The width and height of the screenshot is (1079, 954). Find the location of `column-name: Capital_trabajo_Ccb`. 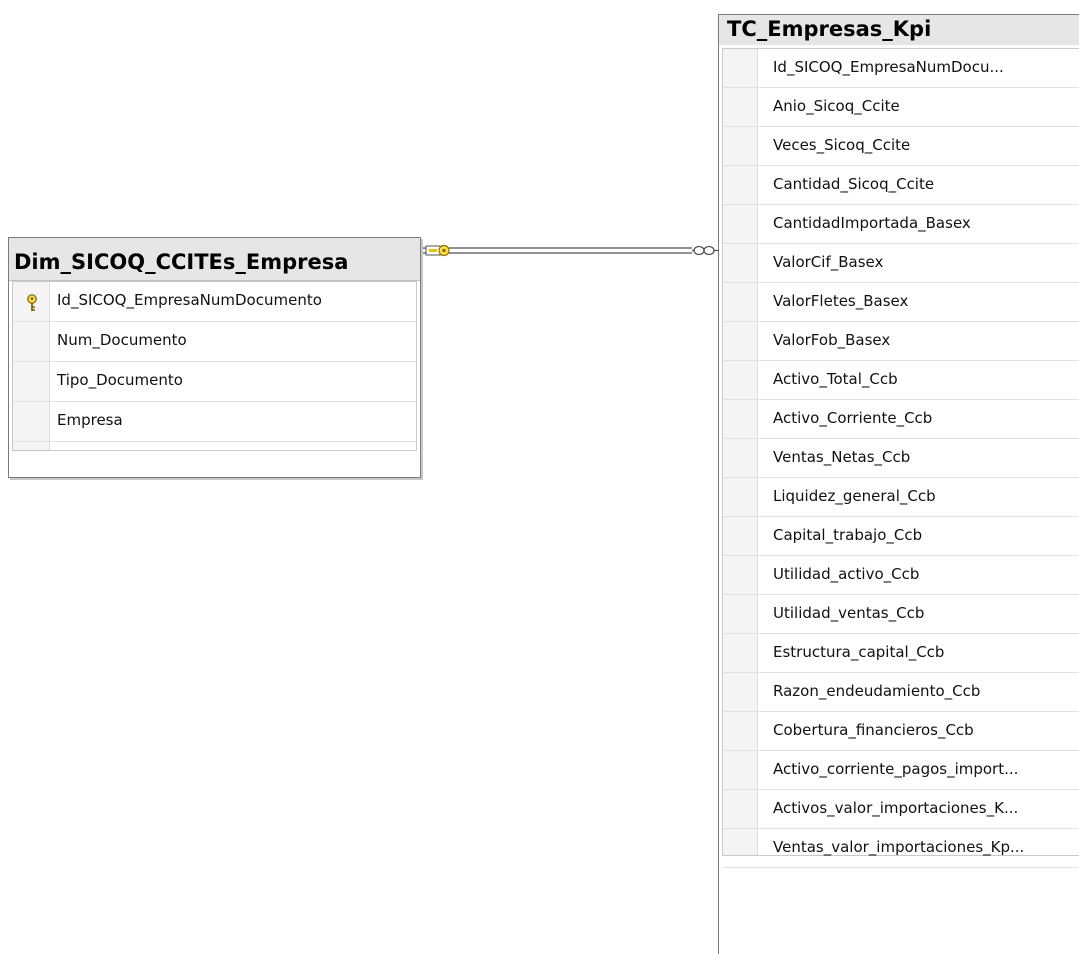

column-name: Capital_trabajo_Ccb is located at coordinates (848, 535).